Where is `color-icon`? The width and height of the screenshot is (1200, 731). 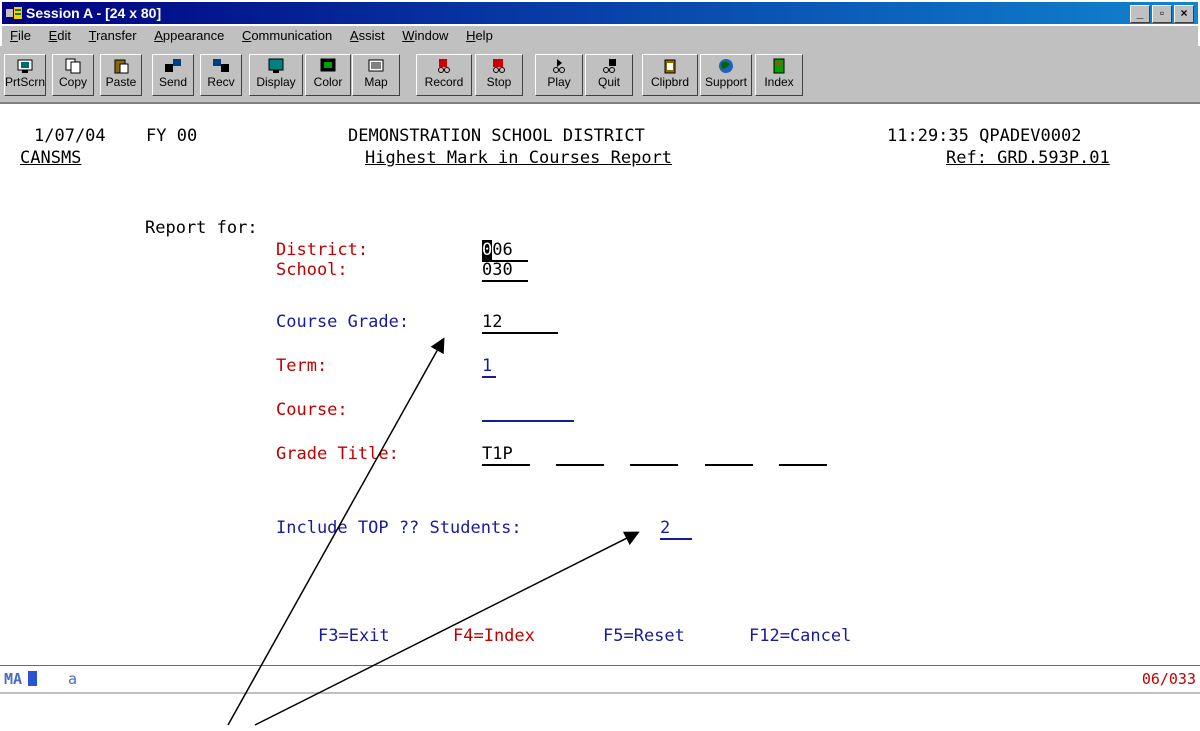 color-icon is located at coordinates (328, 66).